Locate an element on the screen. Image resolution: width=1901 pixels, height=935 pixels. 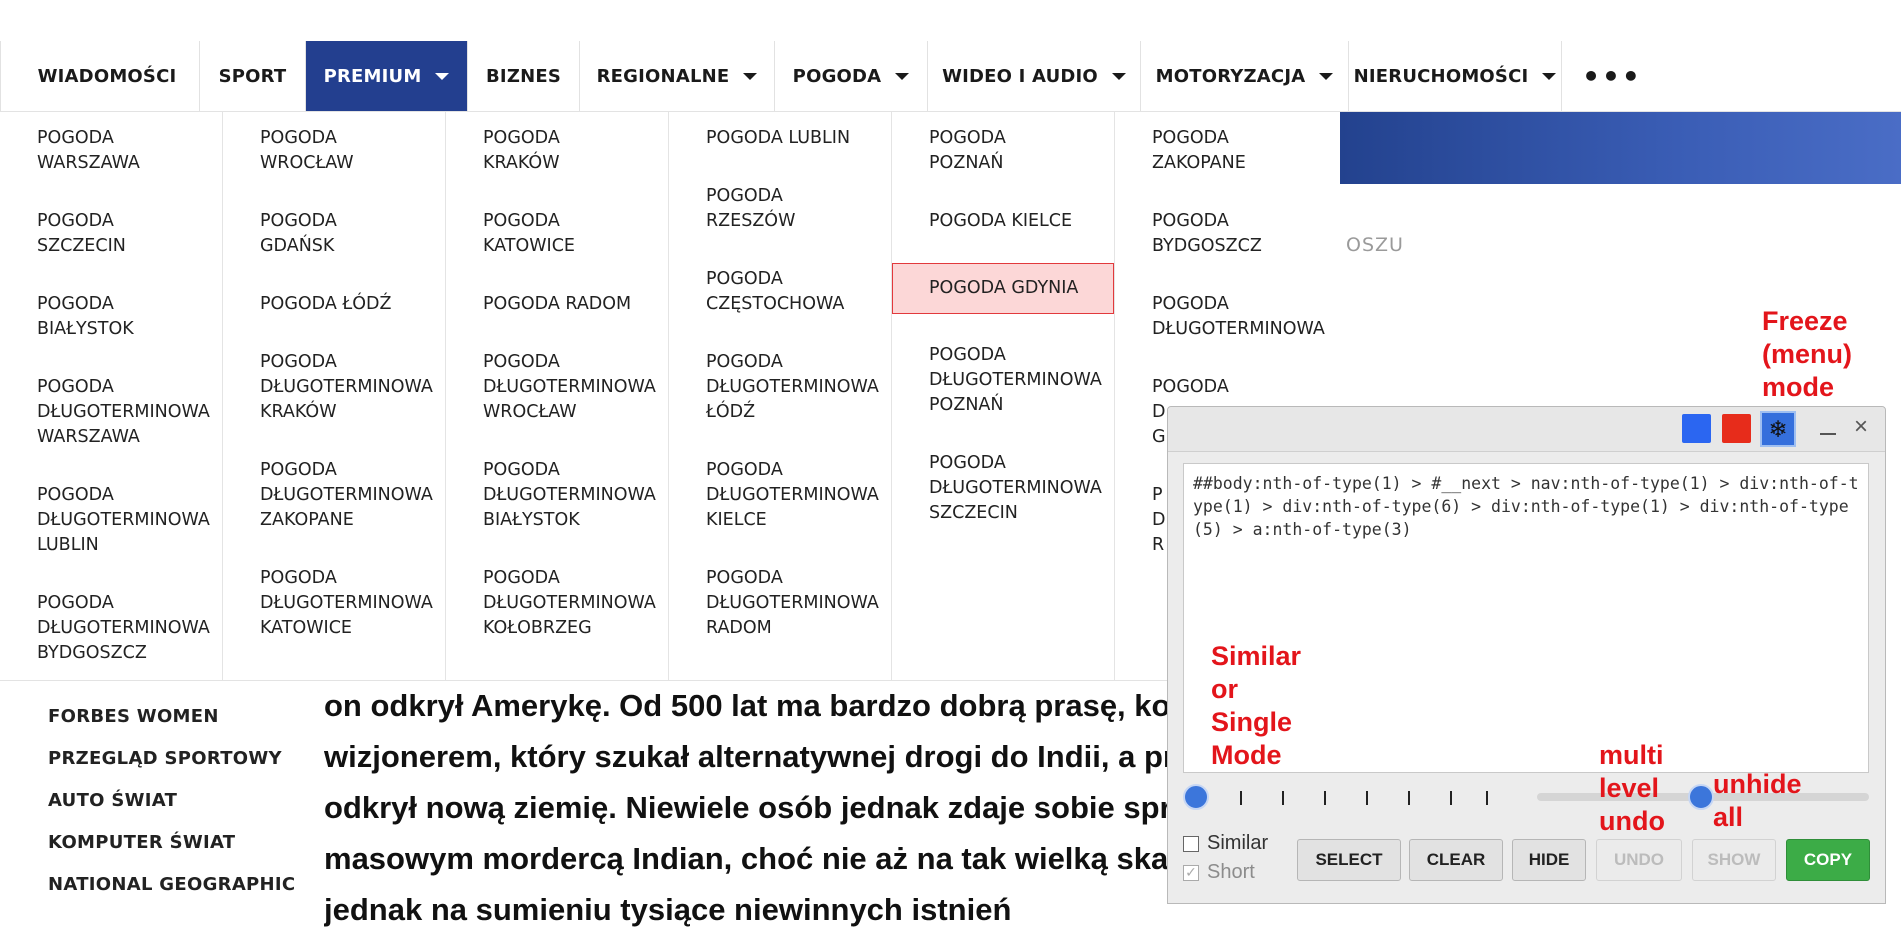
undo-button: UNDO is located at coordinates (1639, 860).